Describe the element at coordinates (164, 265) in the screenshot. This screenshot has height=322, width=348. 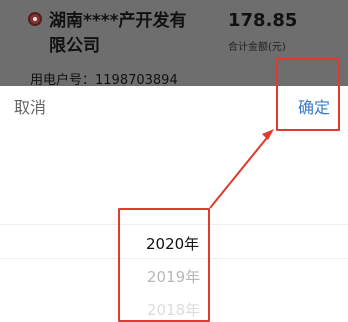
I see `year-highlight-box` at that location.